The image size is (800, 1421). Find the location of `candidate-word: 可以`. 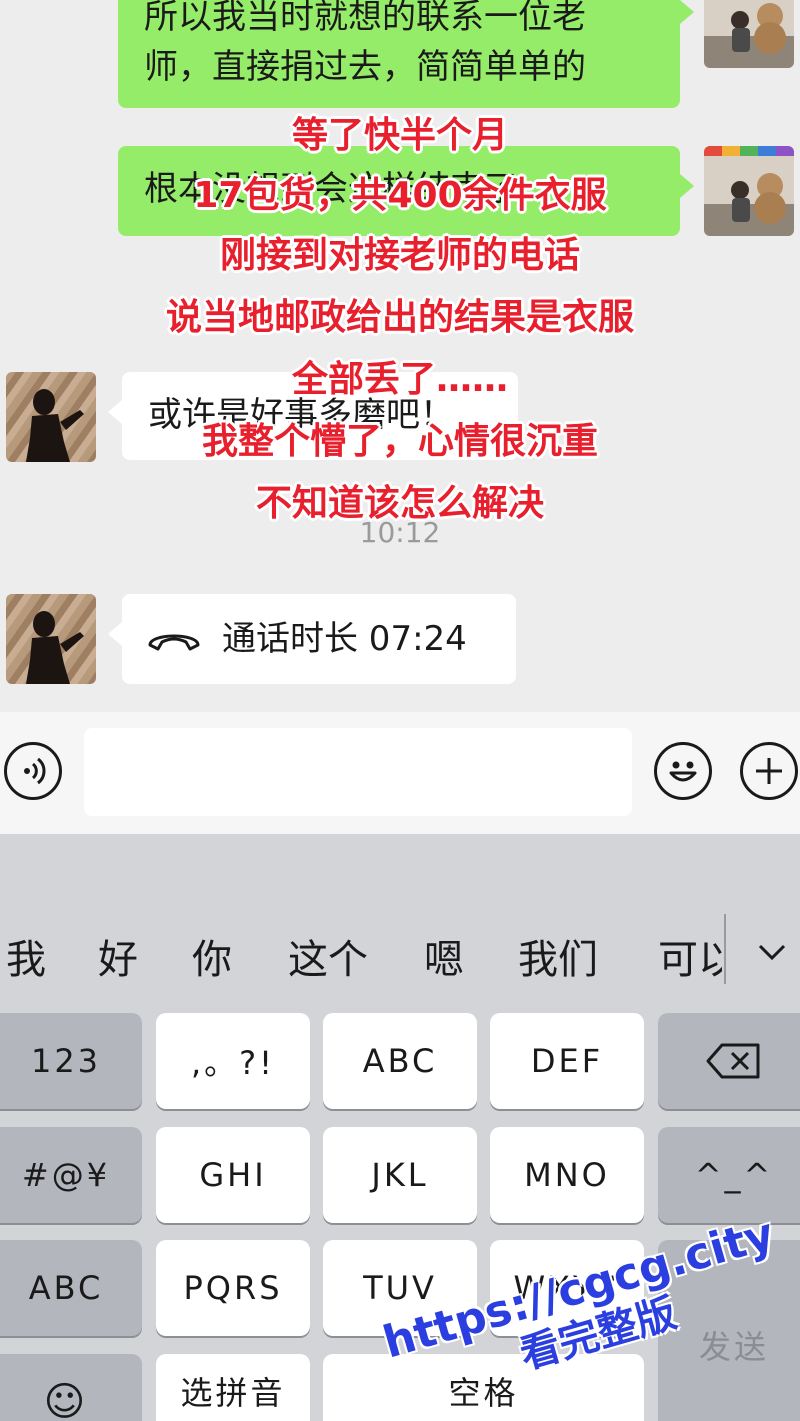

candidate-word: 可以 is located at coordinates (690, 960).